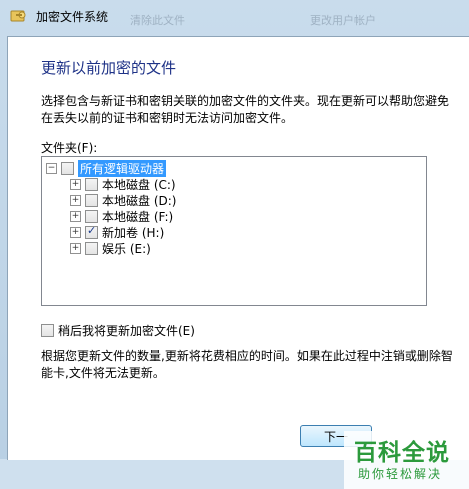 The image size is (469, 489). Describe the element at coordinates (133, 232) in the screenshot. I see `tree-item-label: 新加卷 (H:)` at that location.